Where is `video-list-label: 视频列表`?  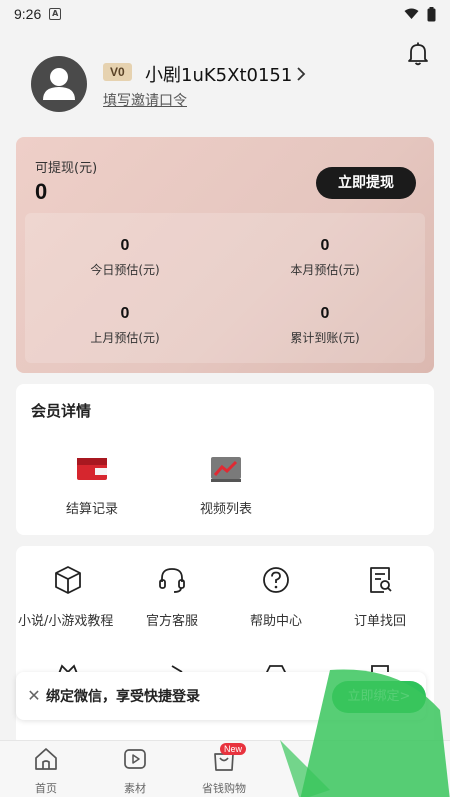 video-list-label: 视频列表 is located at coordinates (225, 509).